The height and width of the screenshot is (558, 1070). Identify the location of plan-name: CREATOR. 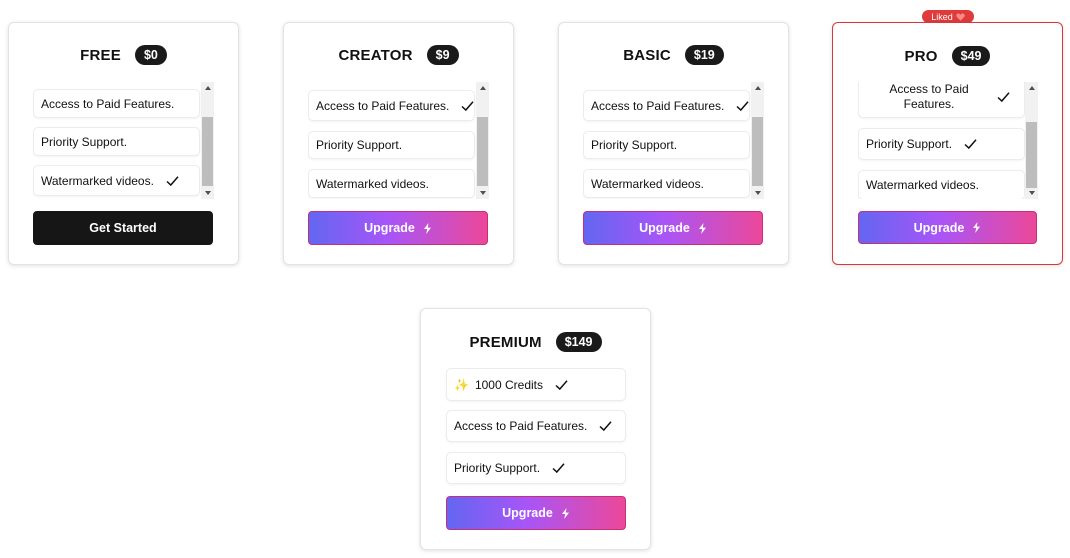
(375, 55).